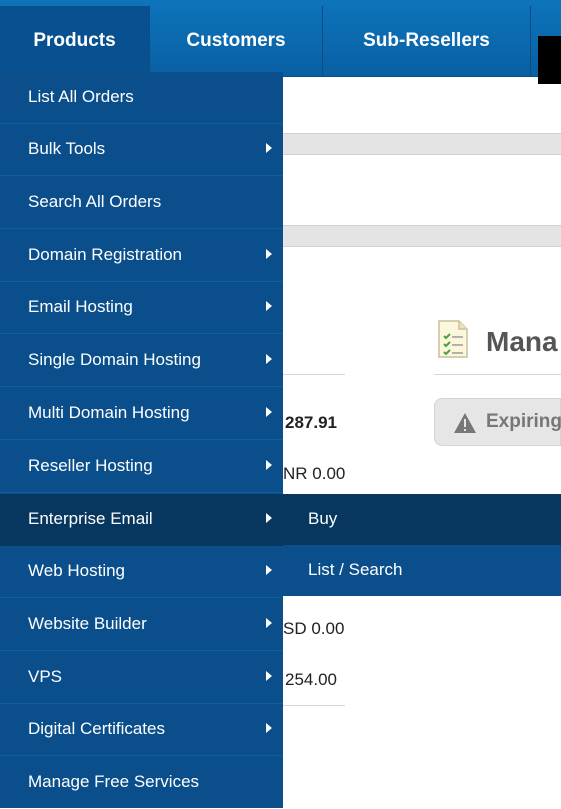 The height and width of the screenshot is (809, 561). What do you see at coordinates (427, 41) in the screenshot?
I see `tab-sub-resellers: Sub-Resellers` at bounding box center [427, 41].